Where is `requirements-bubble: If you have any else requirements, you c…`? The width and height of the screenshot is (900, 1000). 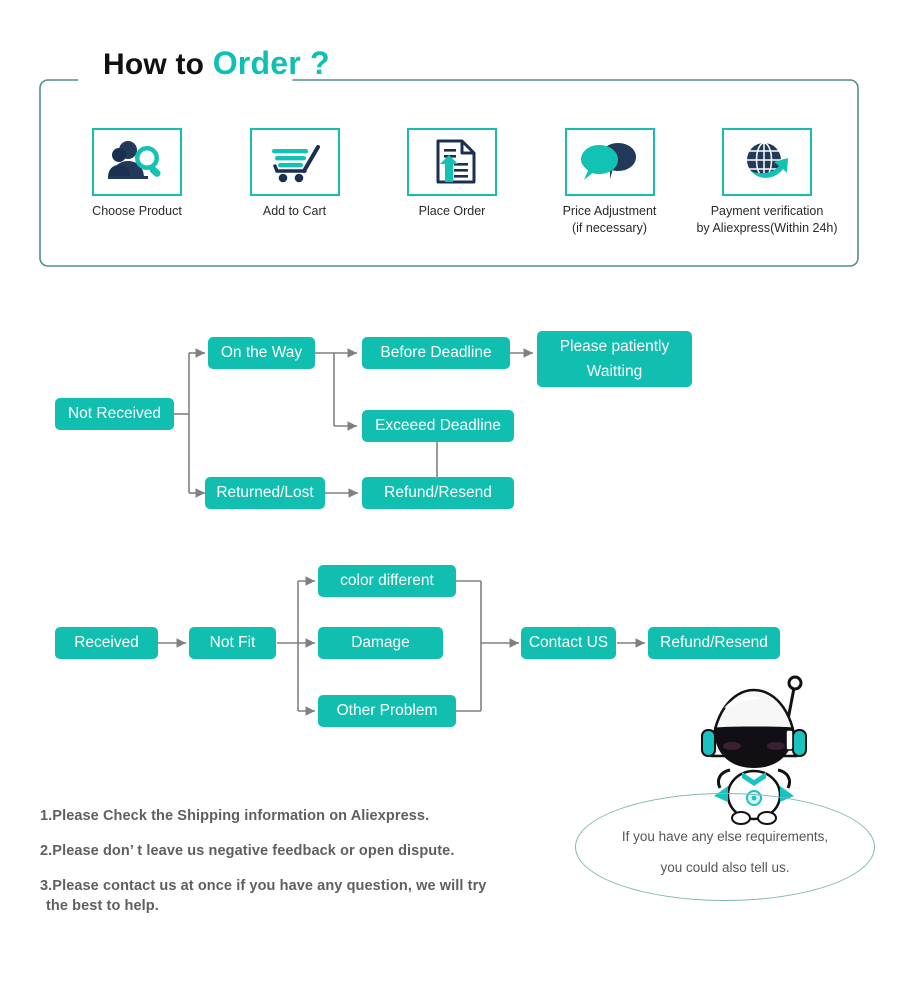 requirements-bubble: If you have any else requirements, you c… is located at coordinates (725, 847).